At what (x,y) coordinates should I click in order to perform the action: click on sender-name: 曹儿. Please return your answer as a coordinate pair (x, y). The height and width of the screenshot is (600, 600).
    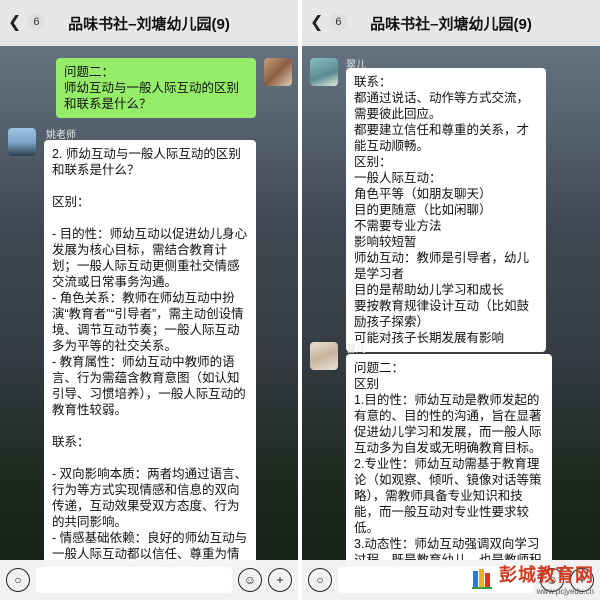
    Looking at the image, I should click on (356, 349).